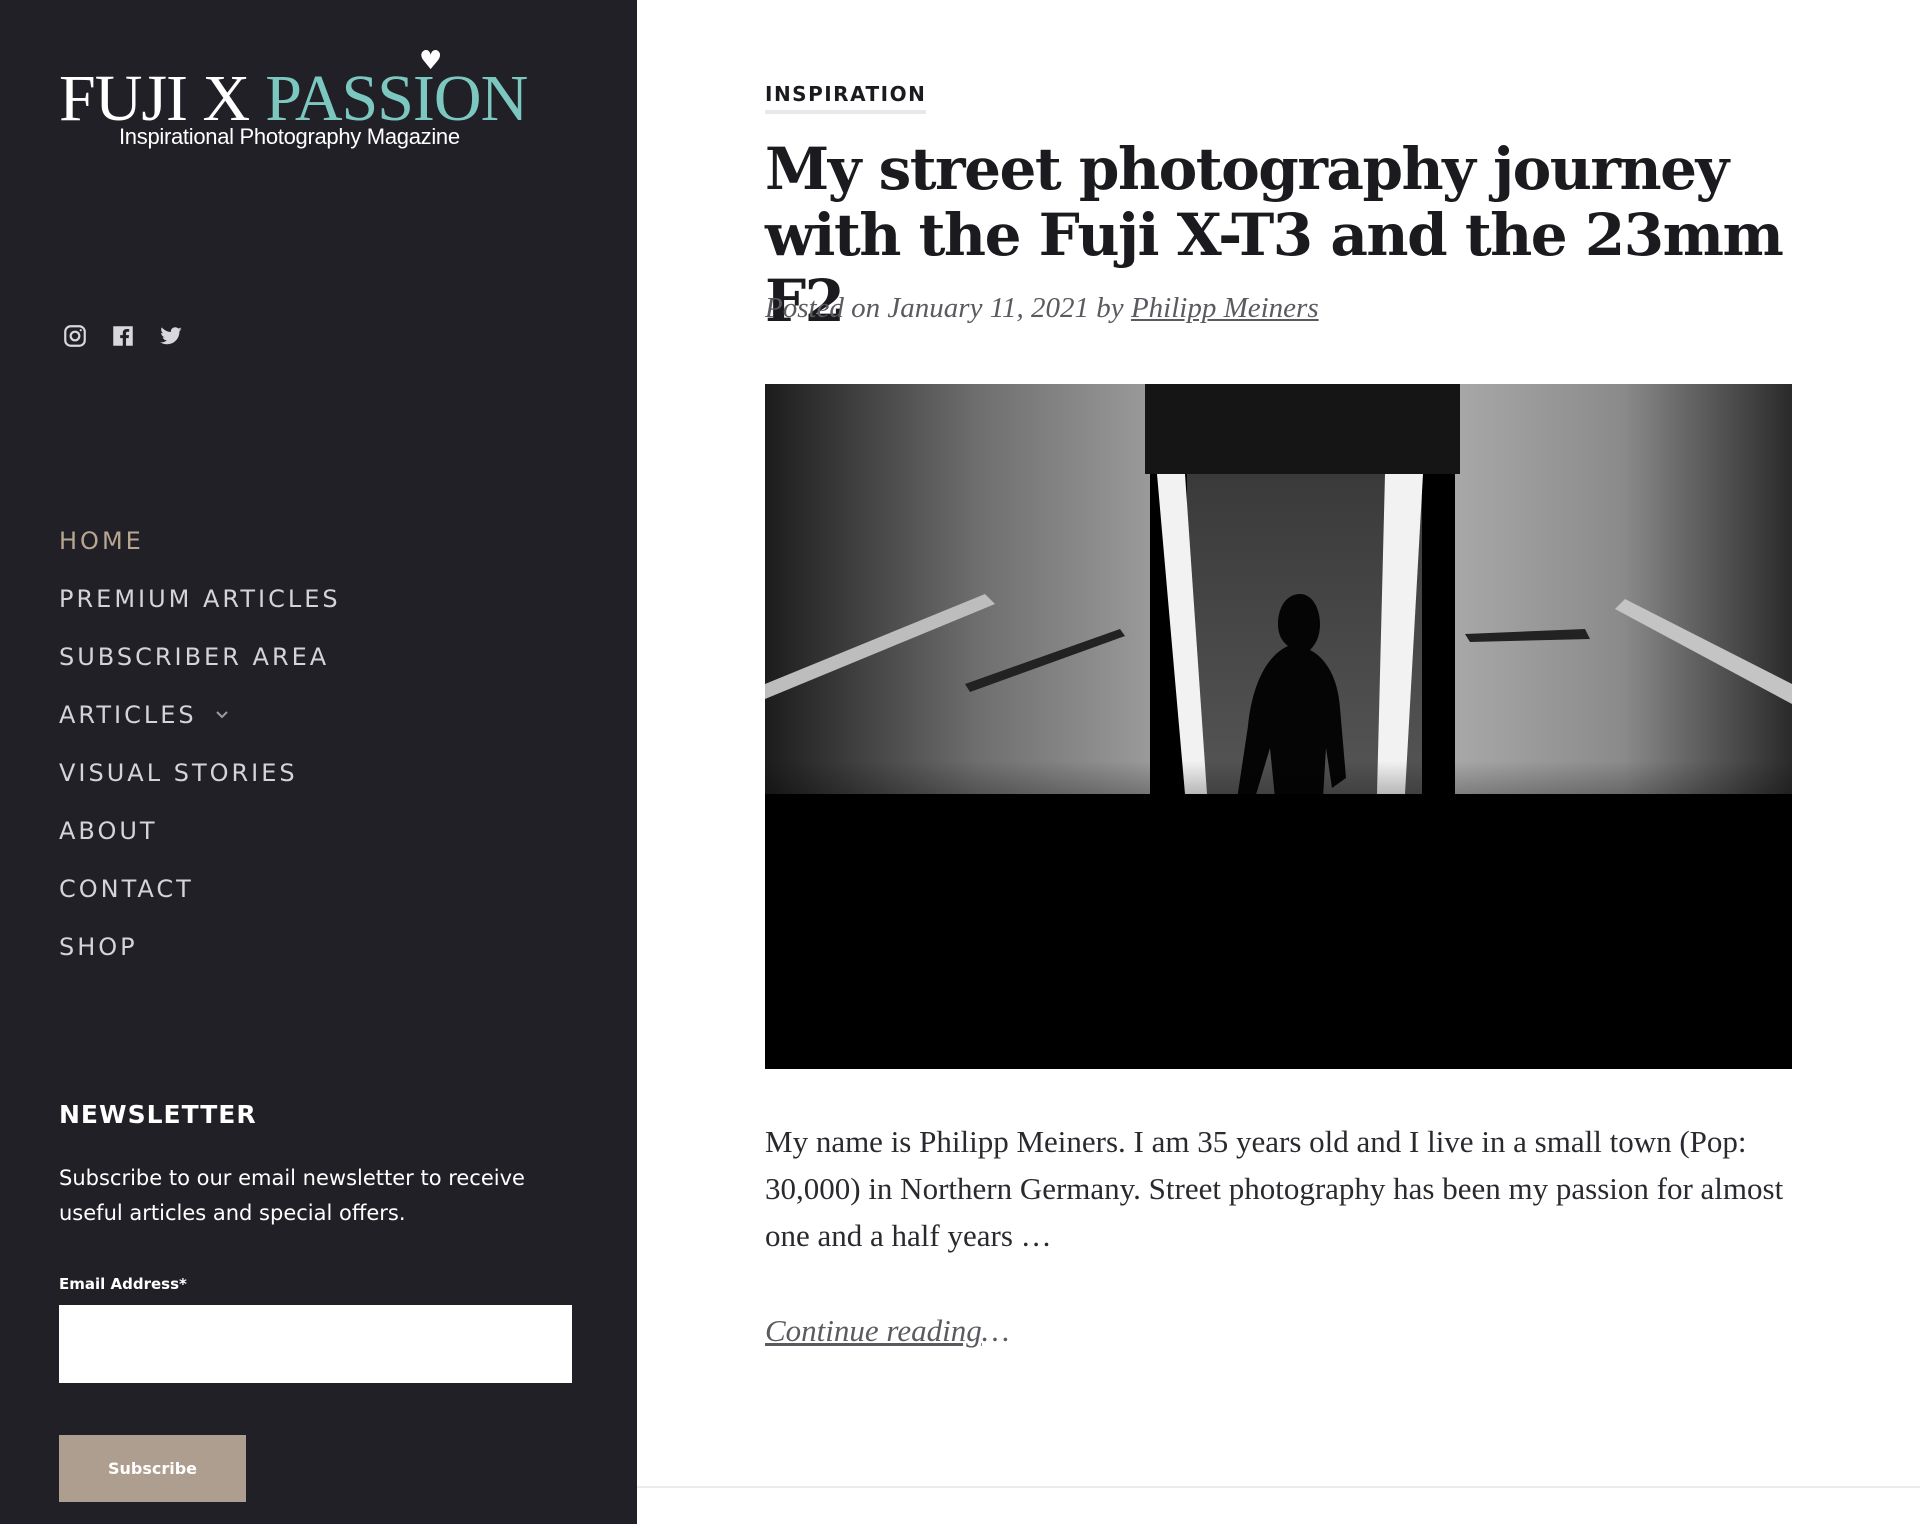 This screenshot has width=1920, height=1524. What do you see at coordinates (200, 541) in the screenshot?
I see `nav-item-home: HOME` at bounding box center [200, 541].